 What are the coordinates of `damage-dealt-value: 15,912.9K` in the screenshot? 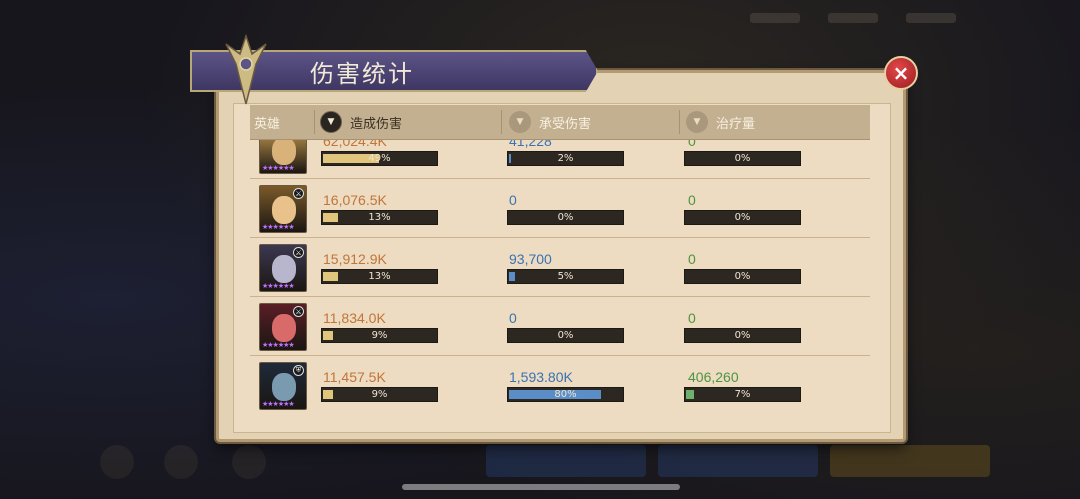 It's located at (355, 259).